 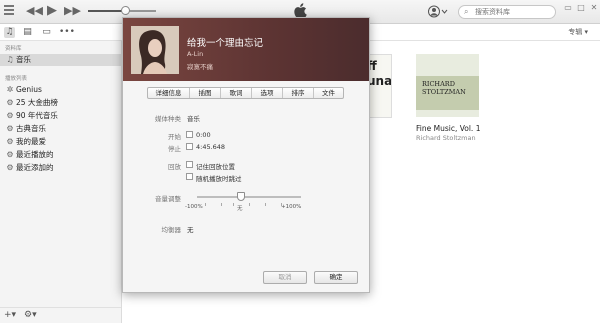 I want to click on minimize-icon: ▭, so click(x=568, y=8).